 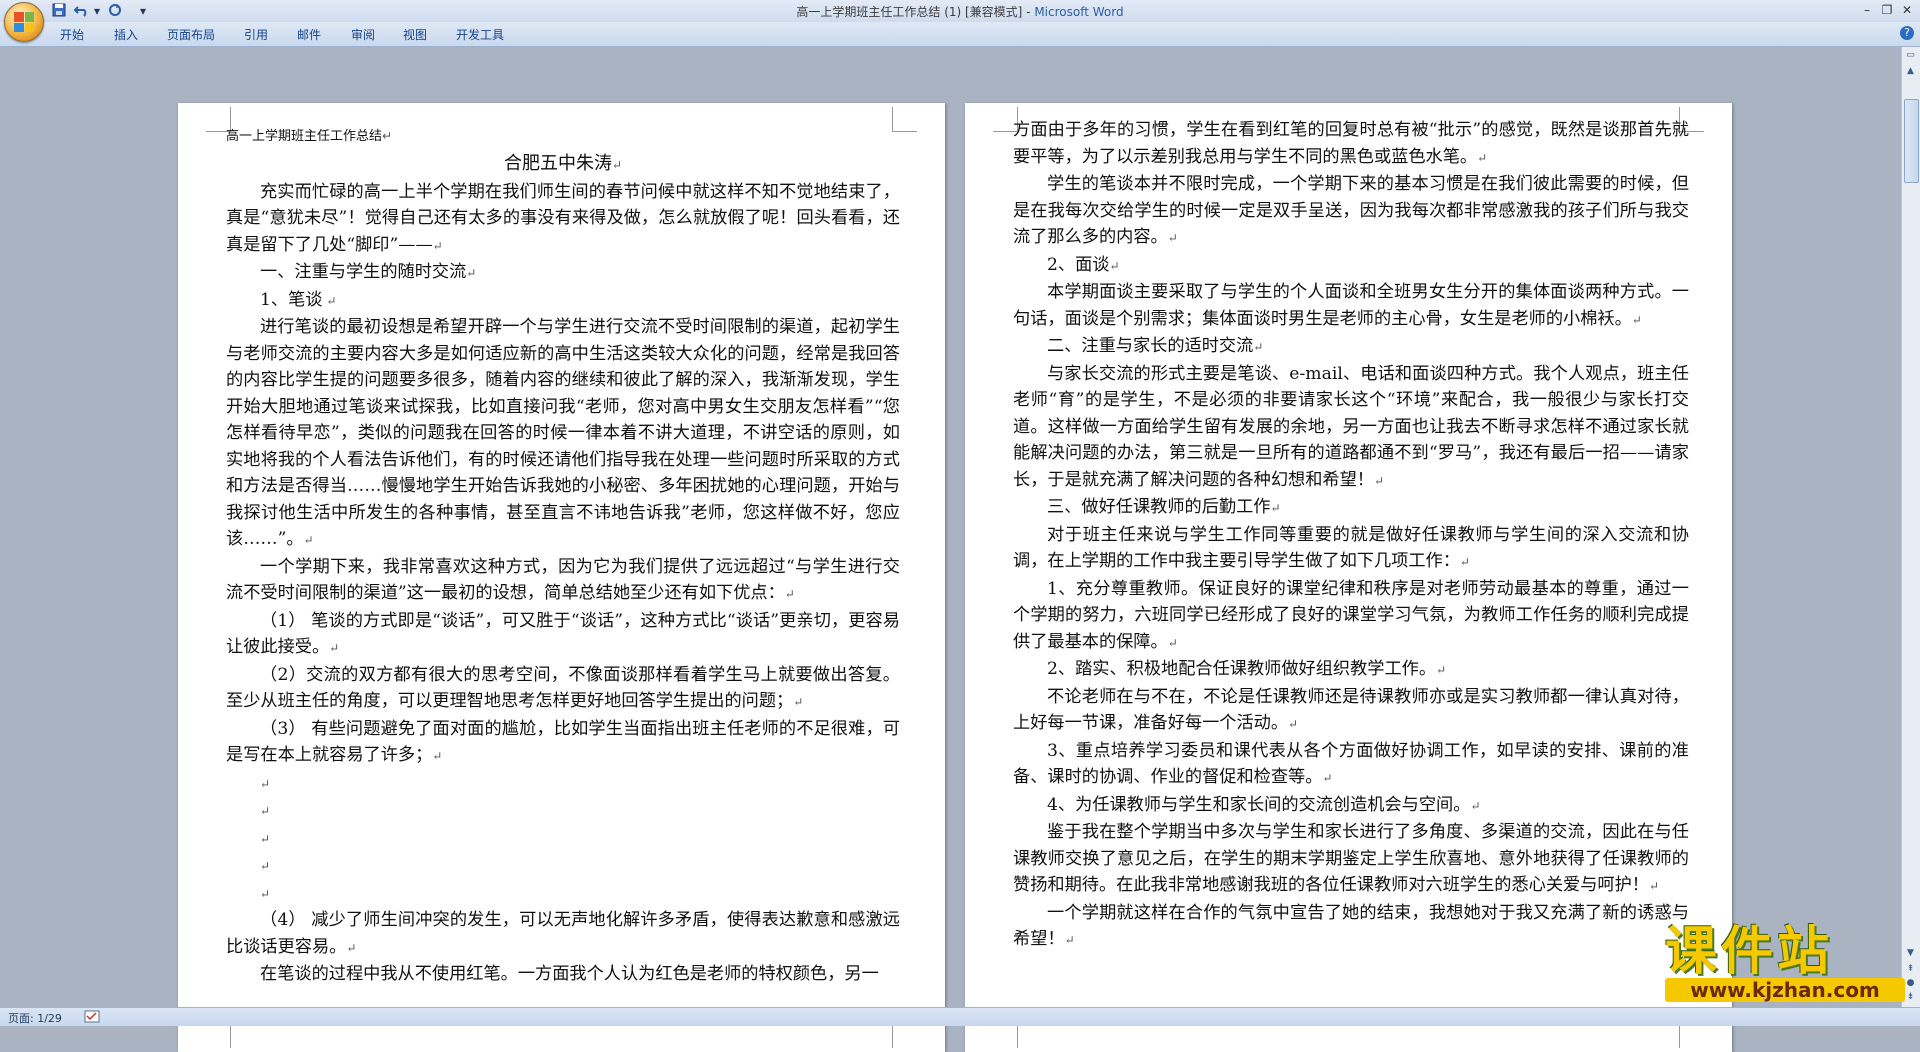 What do you see at coordinates (1910, 527) in the screenshot?
I see `vertical-scrollbar: ▭ ▲ ▼ ⇞ ● ⇟` at bounding box center [1910, 527].